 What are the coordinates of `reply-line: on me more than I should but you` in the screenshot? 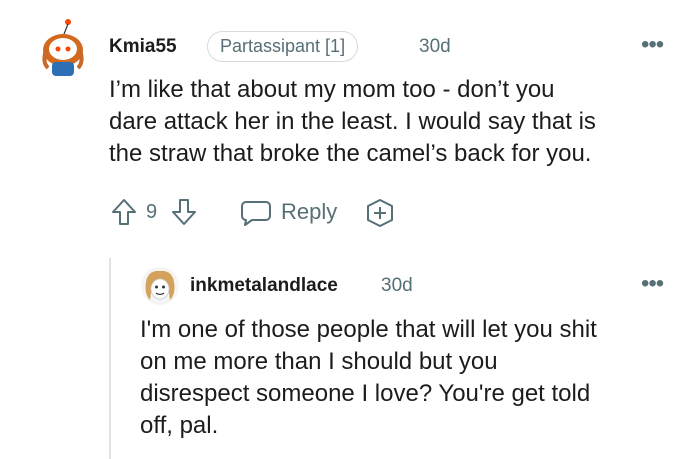 It's located at (319, 361).